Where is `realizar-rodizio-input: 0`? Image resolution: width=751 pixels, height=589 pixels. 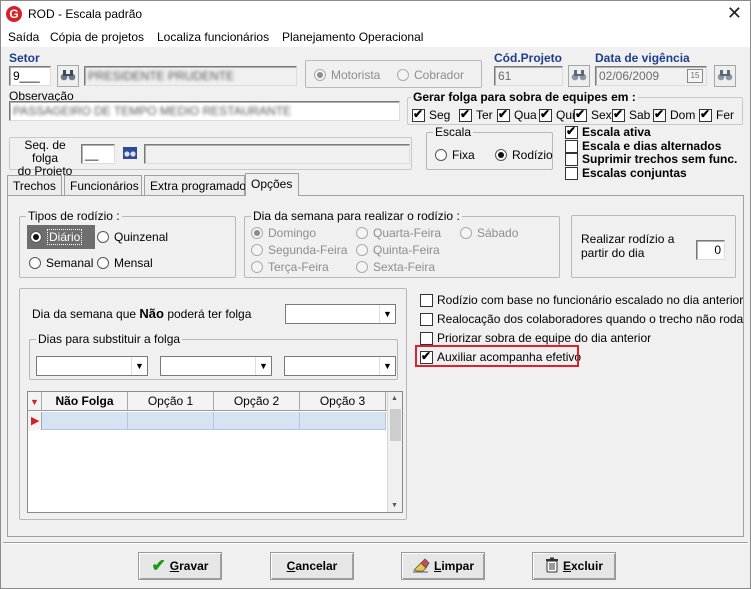
realizar-rodizio-input: 0 is located at coordinates (710, 250).